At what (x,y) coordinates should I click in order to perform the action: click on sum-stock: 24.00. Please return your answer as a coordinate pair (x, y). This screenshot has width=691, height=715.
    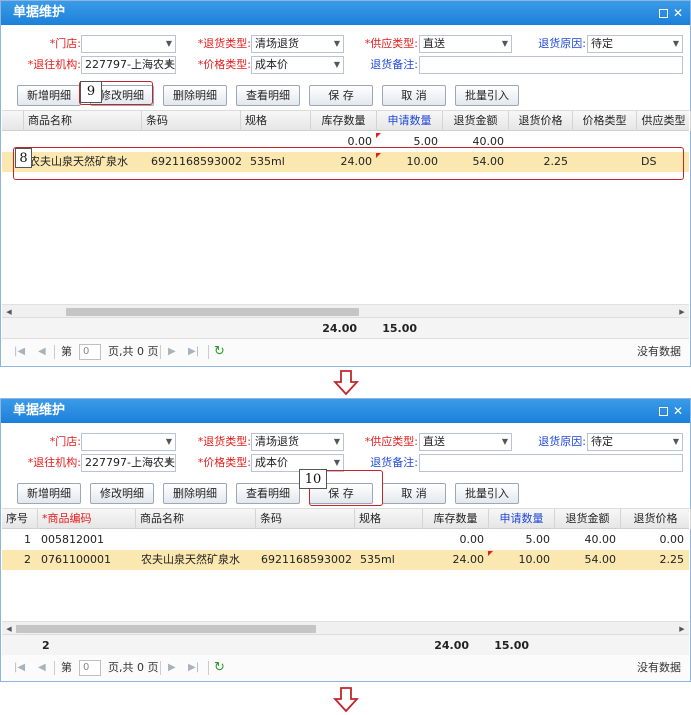
    Looking at the image, I should click on (339, 328).